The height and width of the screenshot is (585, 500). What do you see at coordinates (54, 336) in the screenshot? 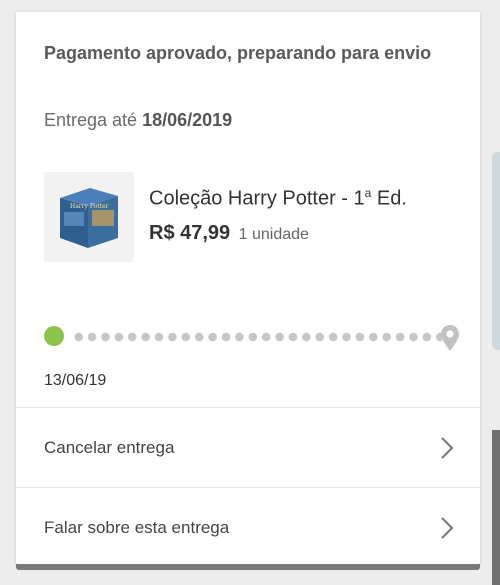
I see `tracker-start-dot` at bounding box center [54, 336].